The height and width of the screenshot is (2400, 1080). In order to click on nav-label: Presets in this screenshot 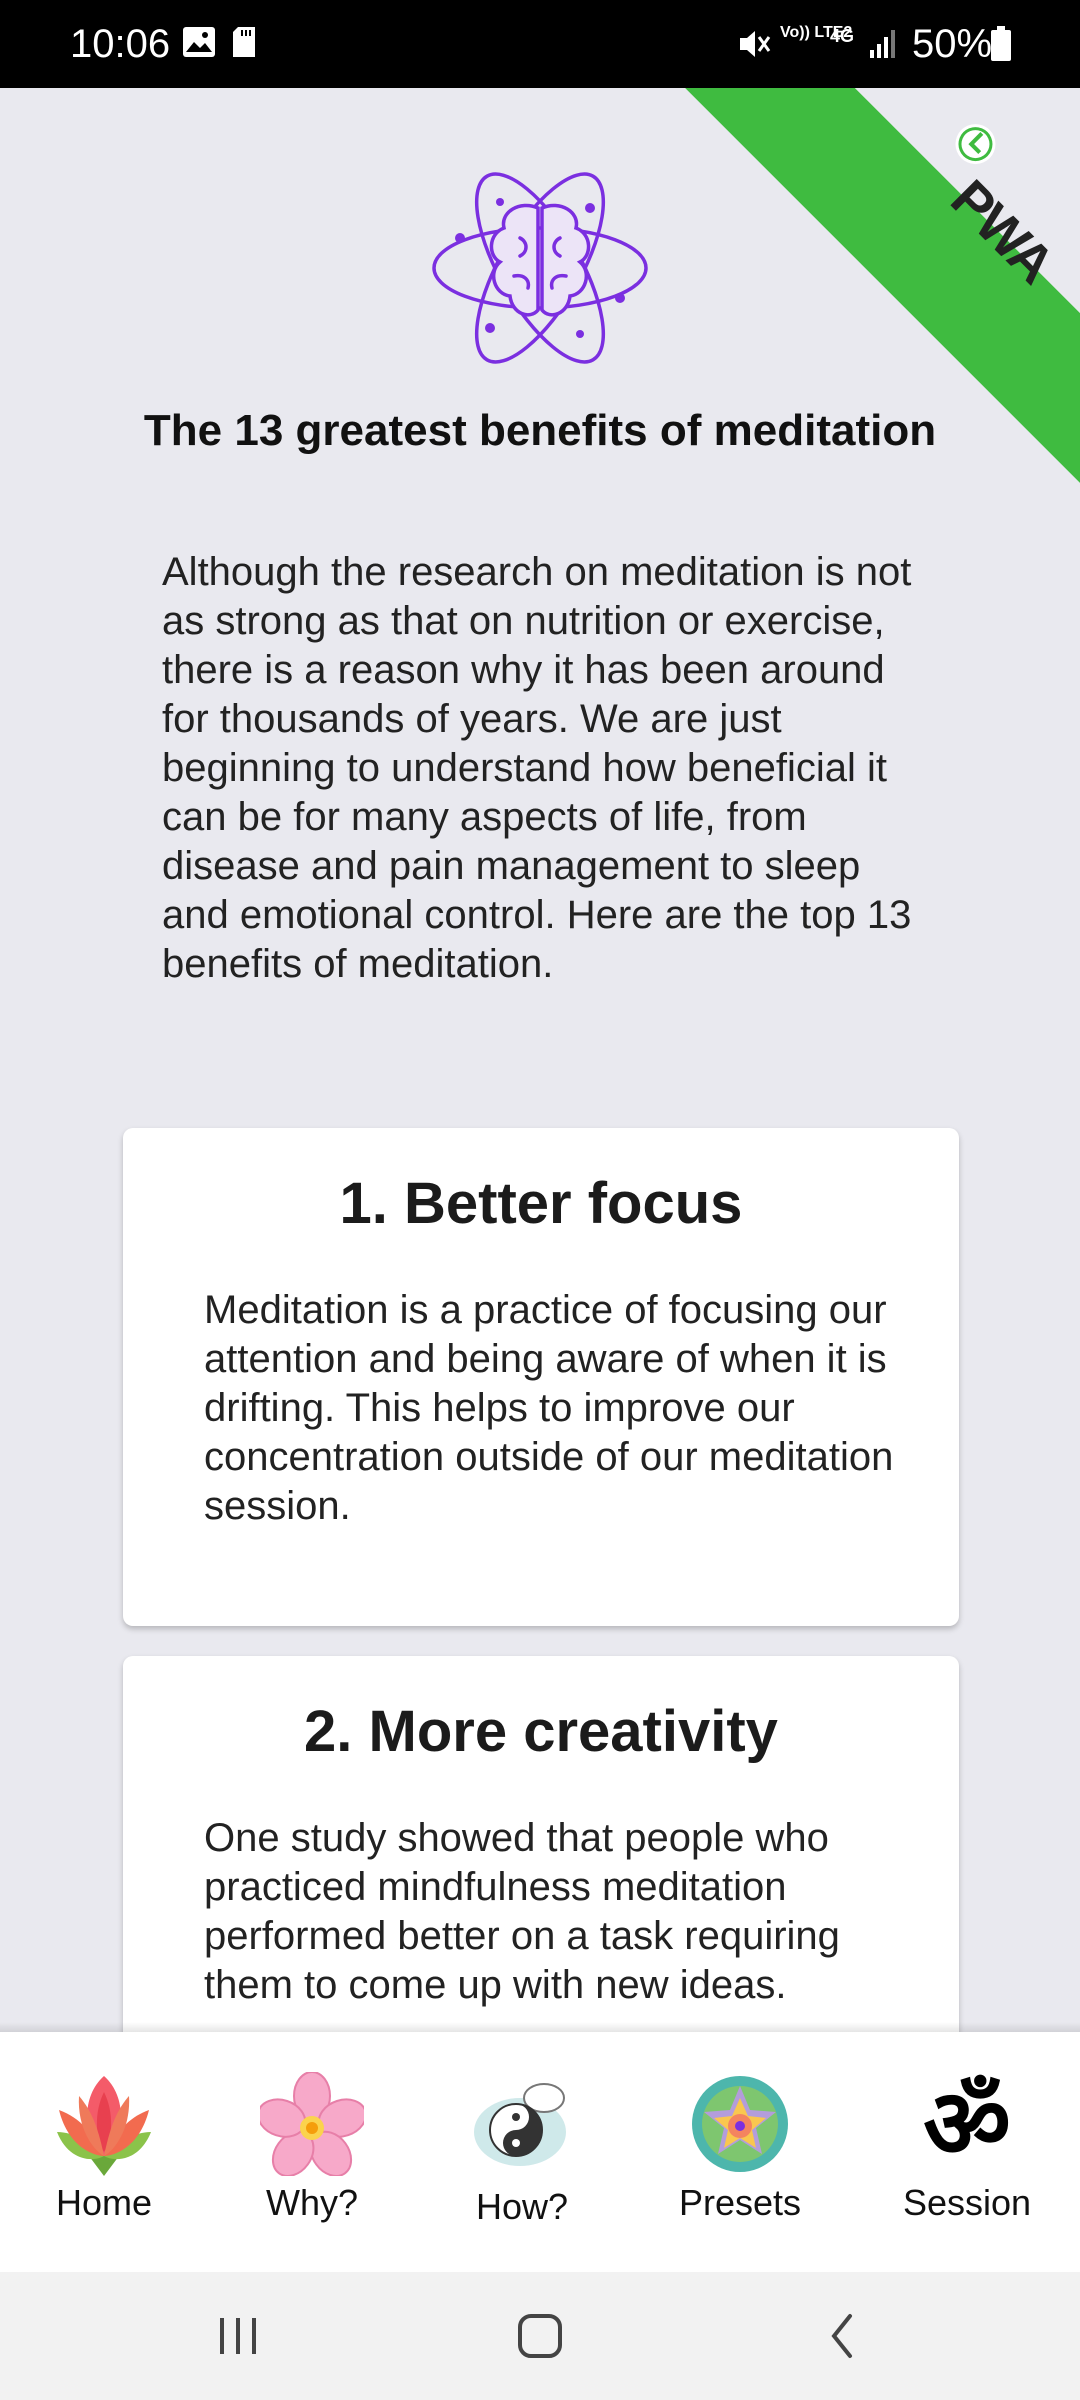, I will do `click(740, 2202)`.